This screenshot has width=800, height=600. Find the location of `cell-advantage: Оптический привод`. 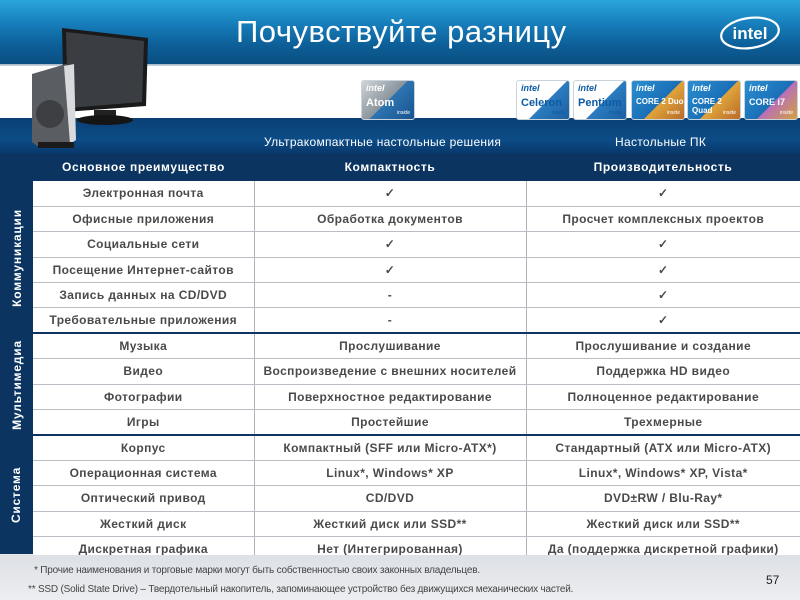

cell-advantage: Оптический привод is located at coordinates (144, 498).